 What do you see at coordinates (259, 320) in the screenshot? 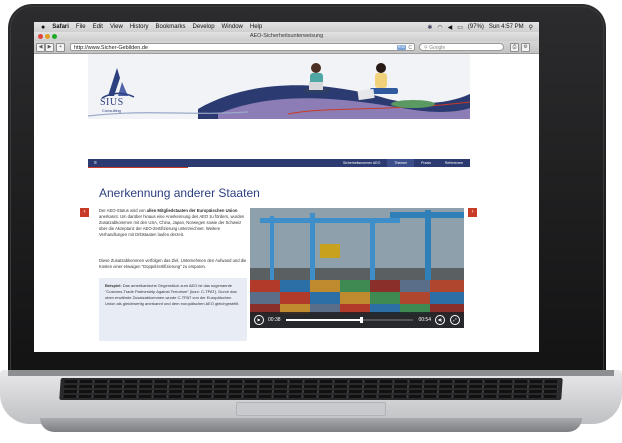
I see `play-button: ▶` at bounding box center [259, 320].